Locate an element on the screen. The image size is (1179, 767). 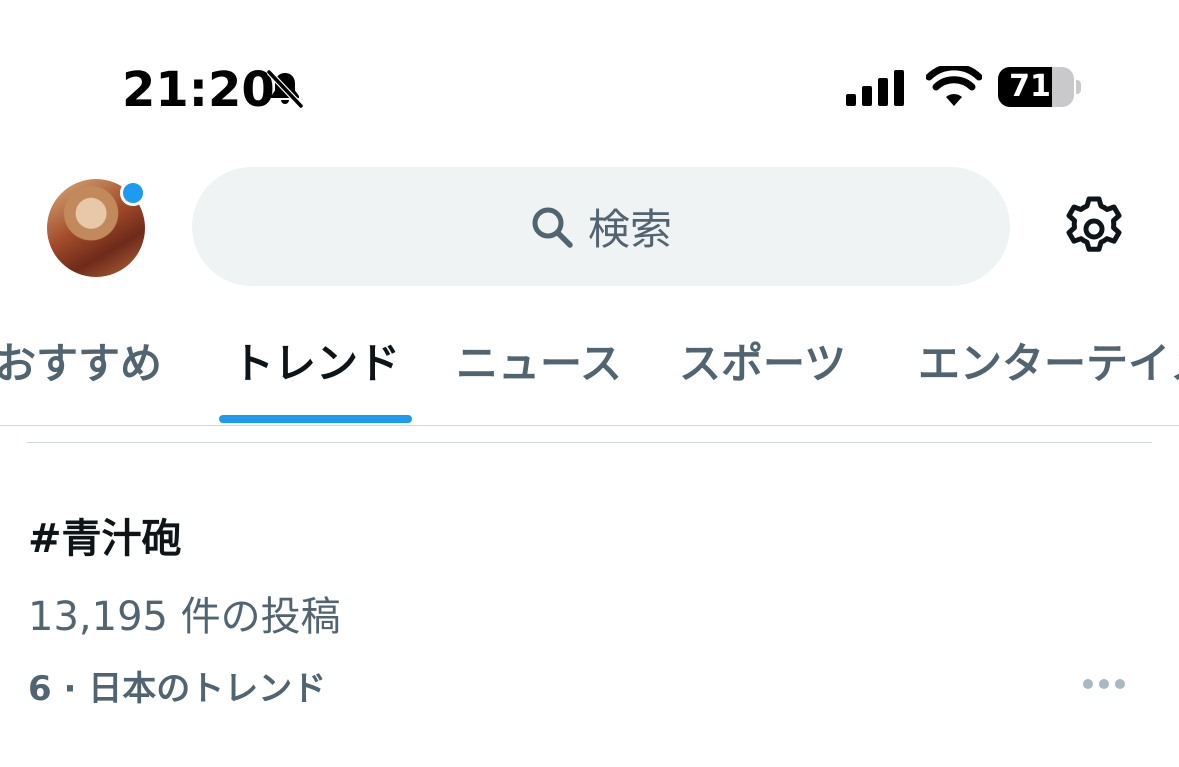
more-icon is located at coordinates (1104, 684).